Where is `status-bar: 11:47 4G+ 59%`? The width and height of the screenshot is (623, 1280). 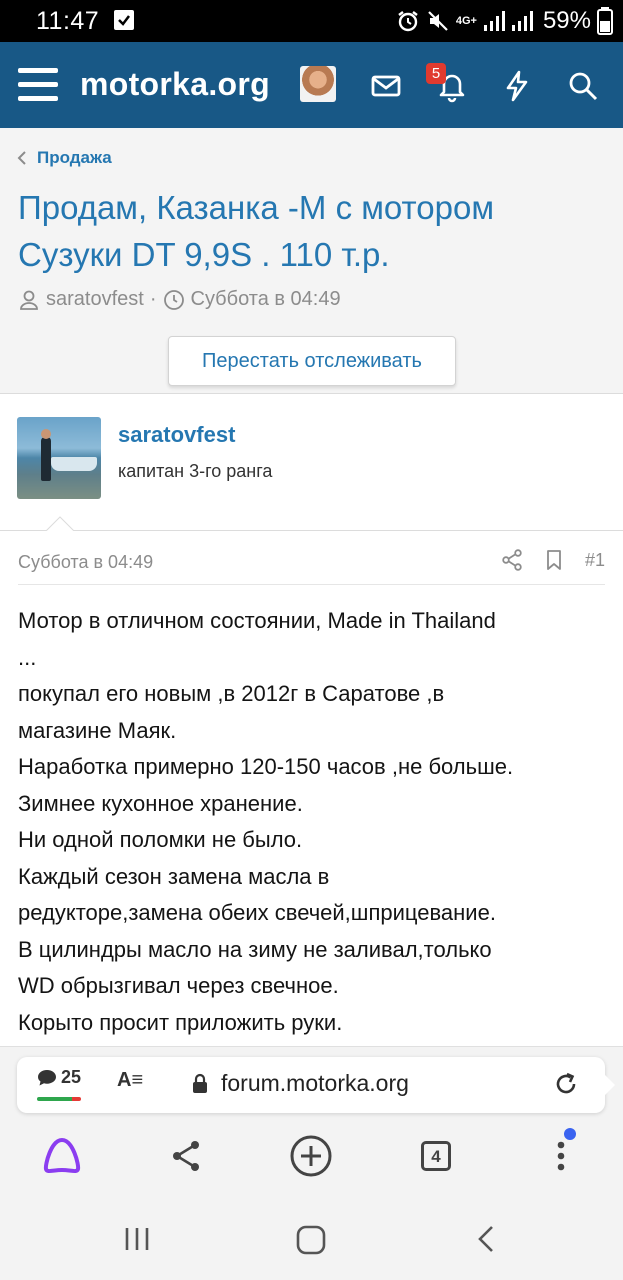
status-bar: 11:47 4G+ 59% is located at coordinates (311, 21).